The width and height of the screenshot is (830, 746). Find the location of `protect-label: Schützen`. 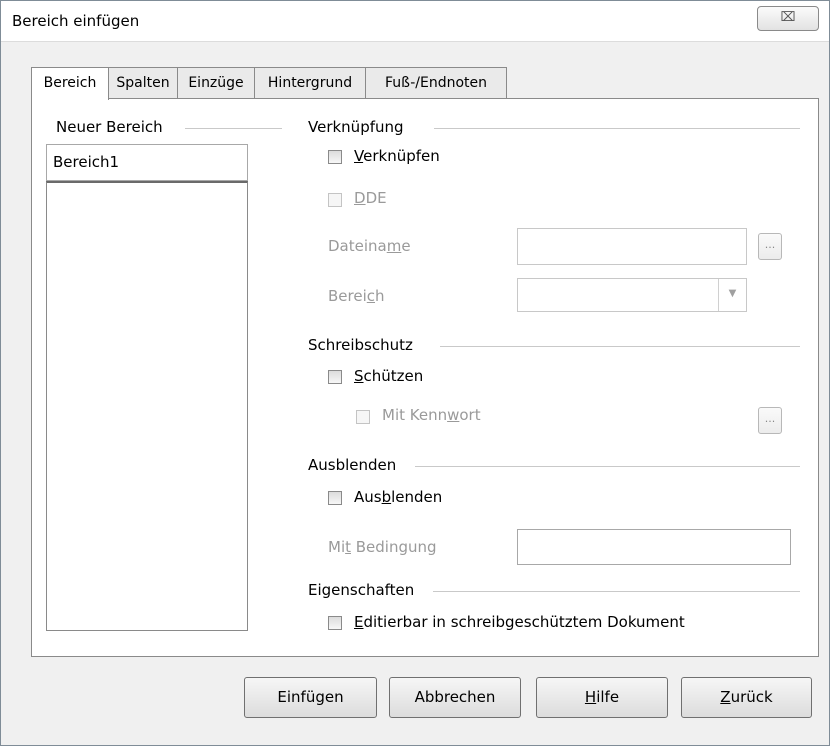

protect-label: Schützen is located at coordinates (389, 376).